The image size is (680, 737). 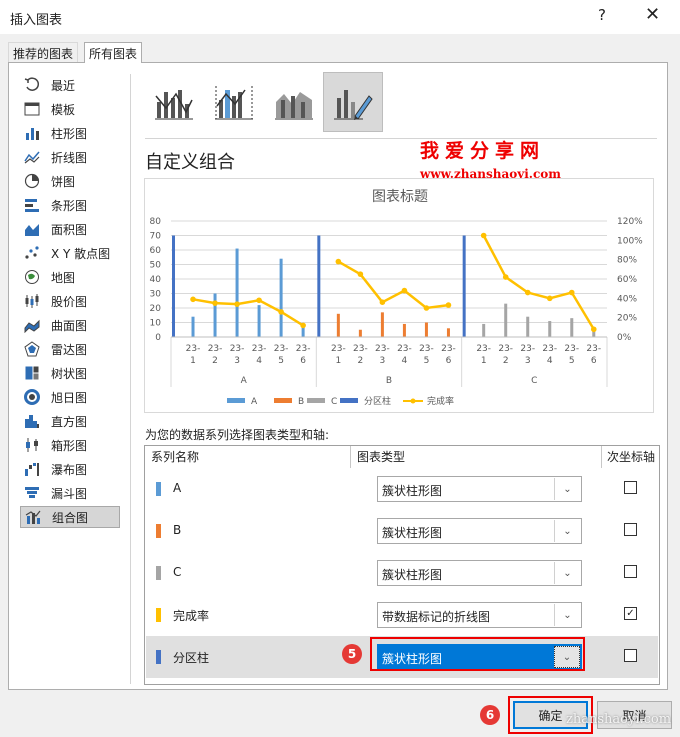 I want to click on sidebar-item-waterfall-chart: 瀑布图, so click(x=70, y=469).